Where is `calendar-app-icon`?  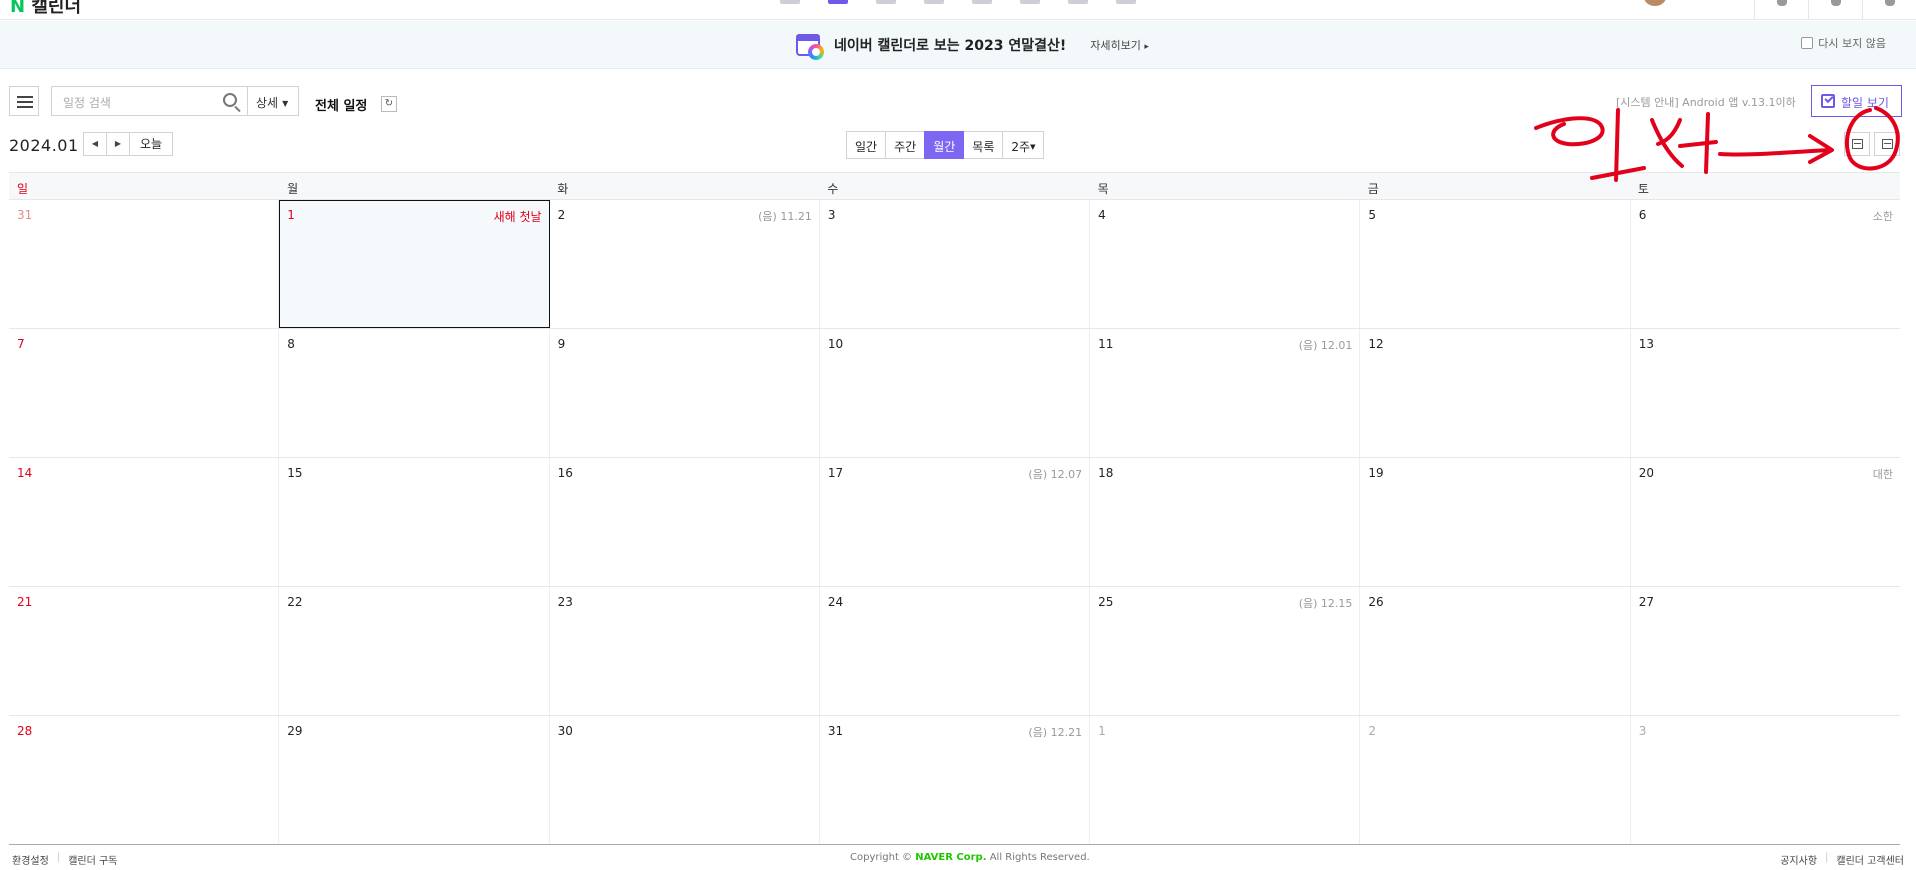
calendar-app-icon is located at coordinates (838, 2).